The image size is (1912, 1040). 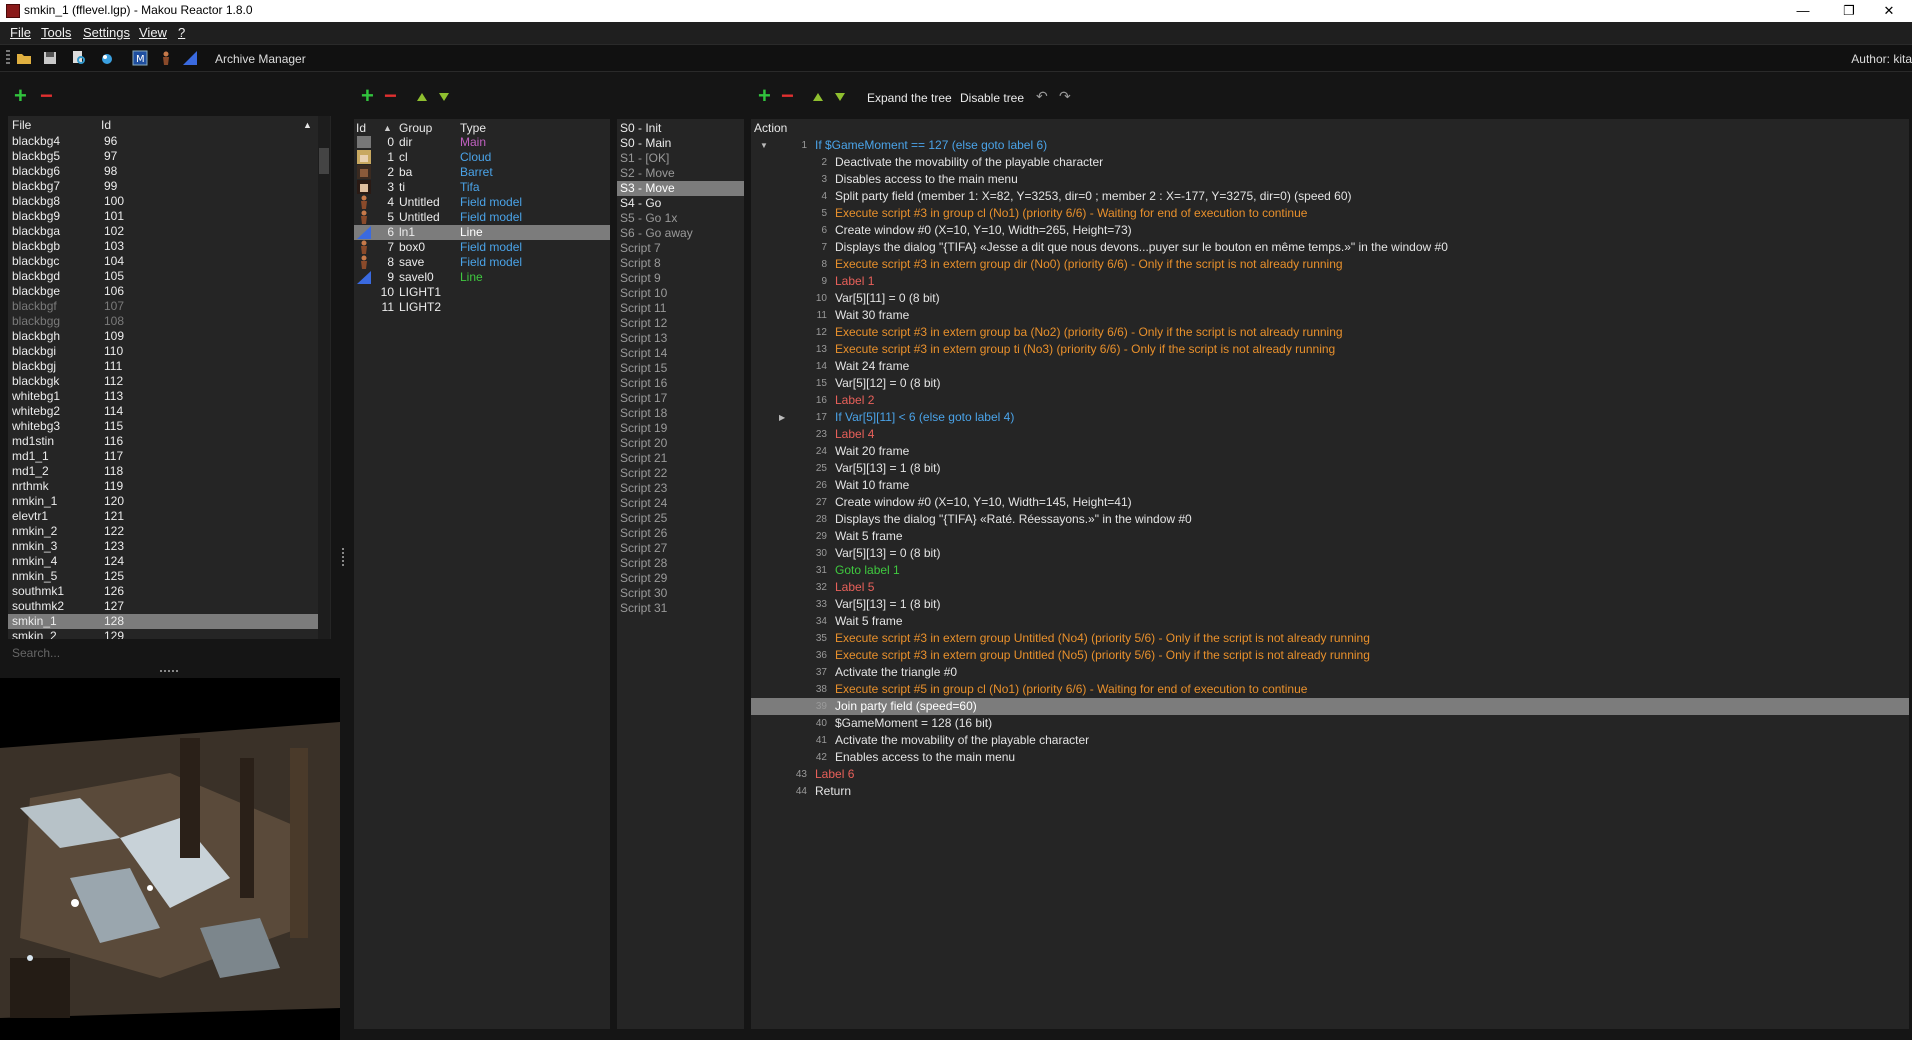 What do you see at coordinates (1065, 96) in the screenshot?
I see `redo-icon: ↷` at bounding box center [1065, 96].